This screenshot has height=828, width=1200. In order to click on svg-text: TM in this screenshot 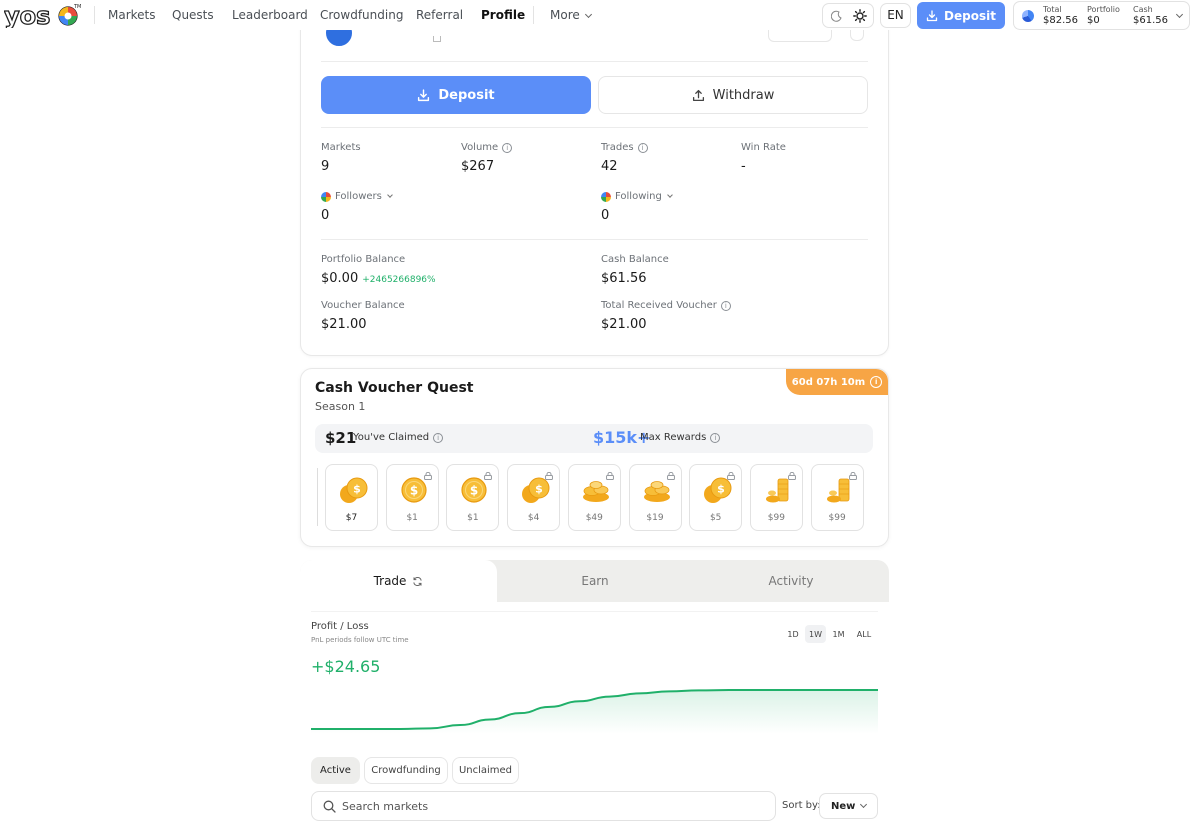, I will do `click(77, 7)`.